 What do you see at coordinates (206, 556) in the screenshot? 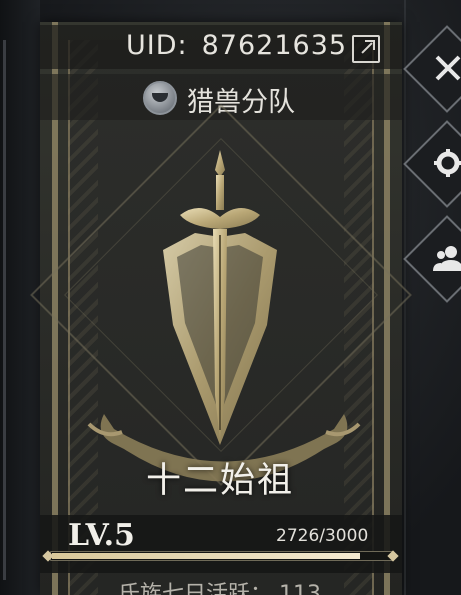
I see `xp-progress-fill` at bounding box center [206, 556].